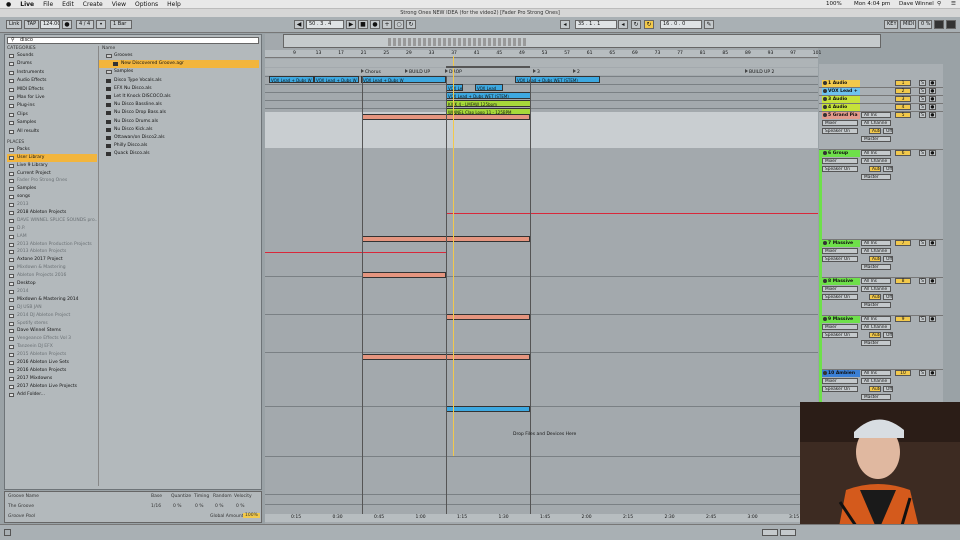 The width and height of the screenshot is (960, 540). Describe the element at coordinates (52, 331) in the screenshot. I see `place-item: Dave Winnel Stems` at that location.